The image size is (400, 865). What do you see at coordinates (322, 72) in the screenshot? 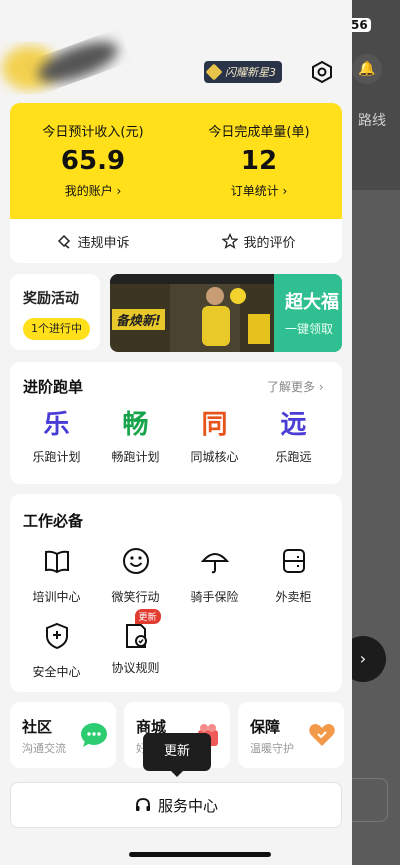
I see `settings-icon` at bounding box center [322, 72].